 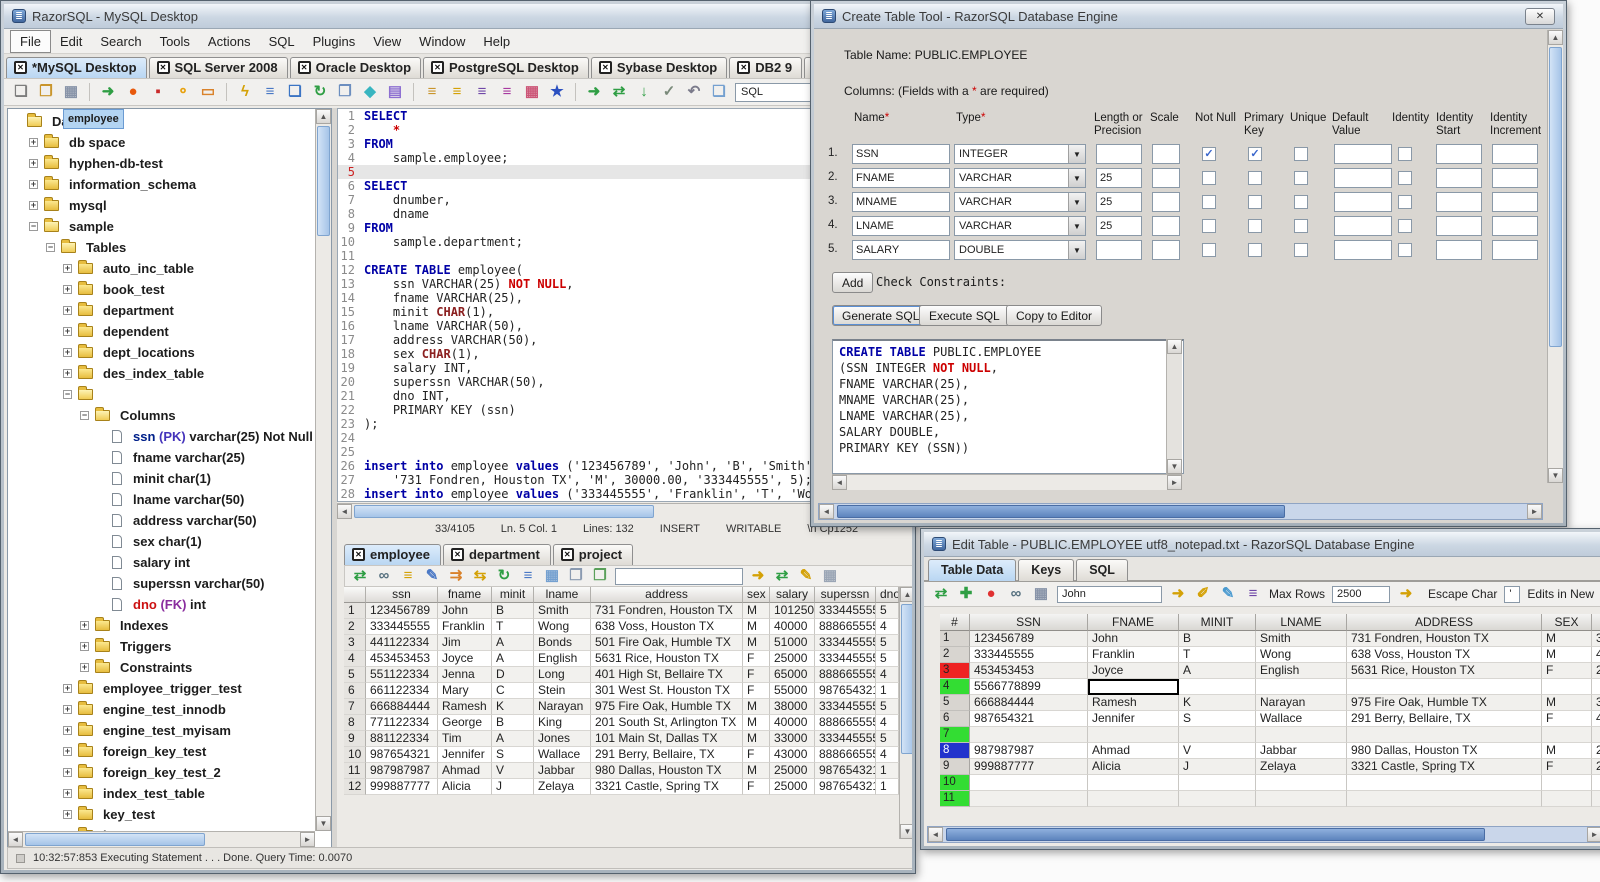 I want to click on scale-input, so click(x=1166, y=250).